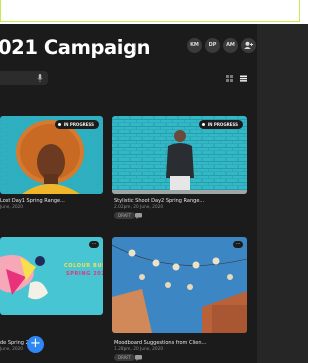 The height and width of the screenshot is (363, 320). Describe the element at coordinates (75, 47) in the screenshot. I see `page-title: 021 Campaign` at that location.